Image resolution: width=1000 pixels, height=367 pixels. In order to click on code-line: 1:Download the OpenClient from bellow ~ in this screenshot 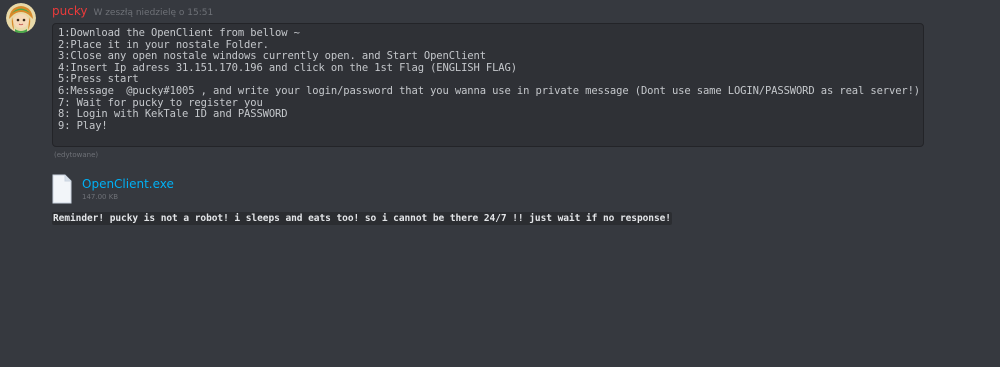, I will do `click(179, 33)`.